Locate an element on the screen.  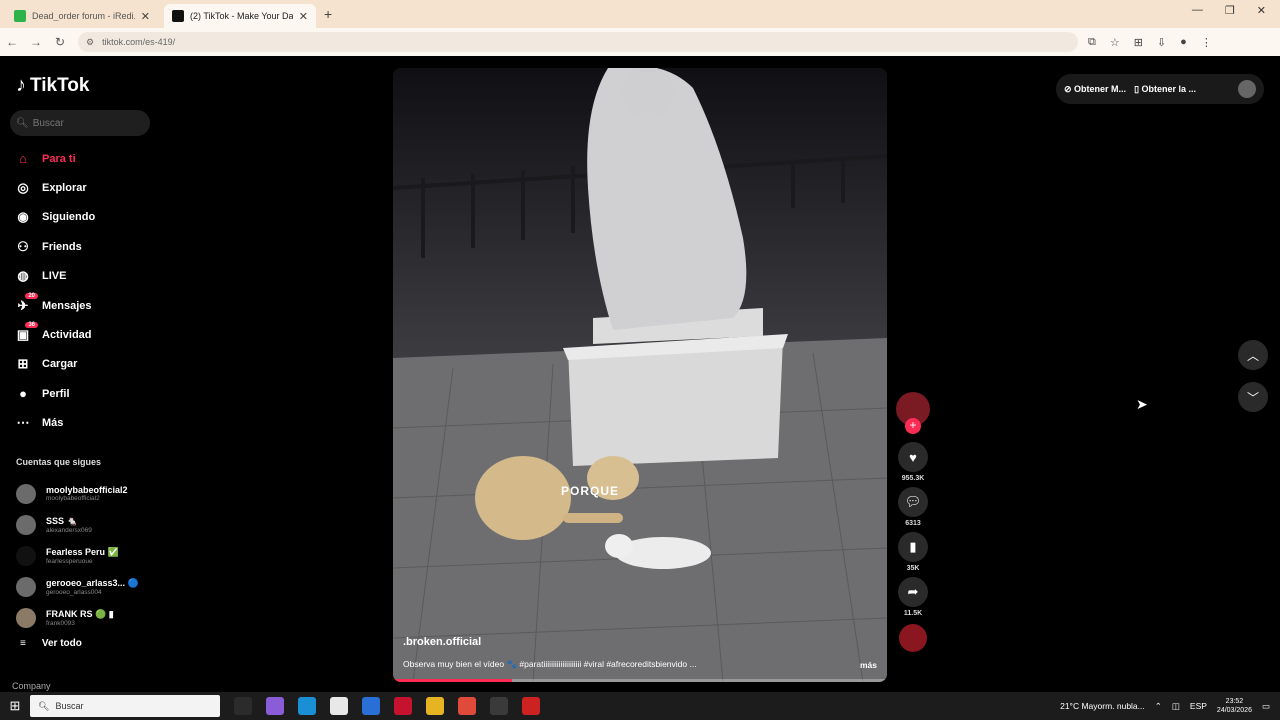
video-username: .broken.official is located at coordinates (442, 642).